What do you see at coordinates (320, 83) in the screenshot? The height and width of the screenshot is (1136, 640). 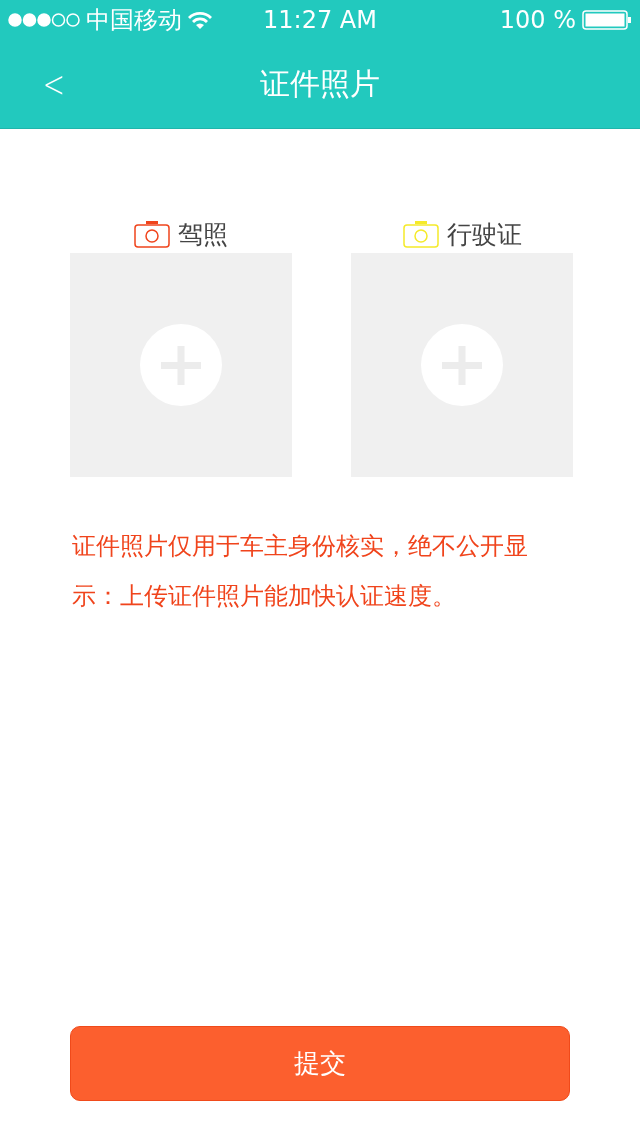 I see `page-title: 证件照片` at bounding box center [320, 83].